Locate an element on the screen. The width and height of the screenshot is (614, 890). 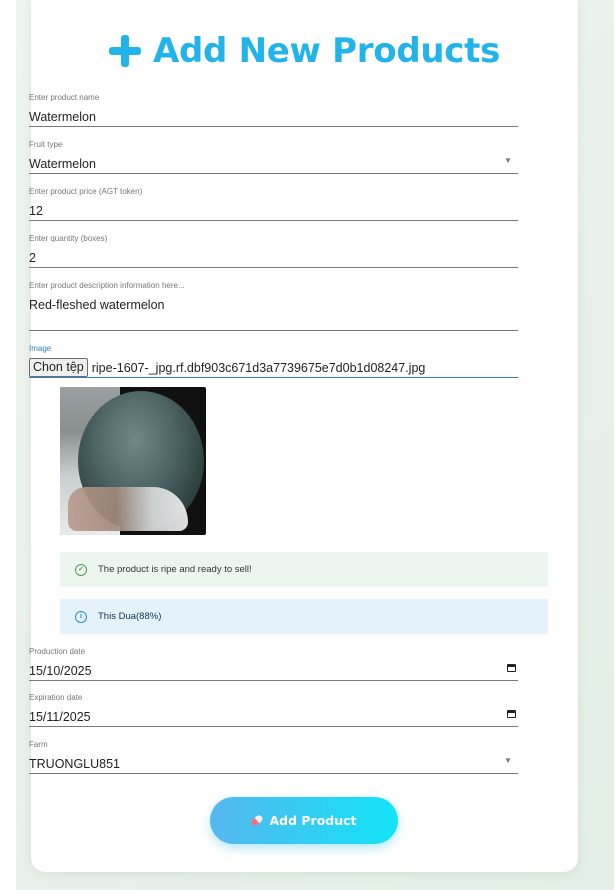
price-underline is located at coordinates (273, 220).